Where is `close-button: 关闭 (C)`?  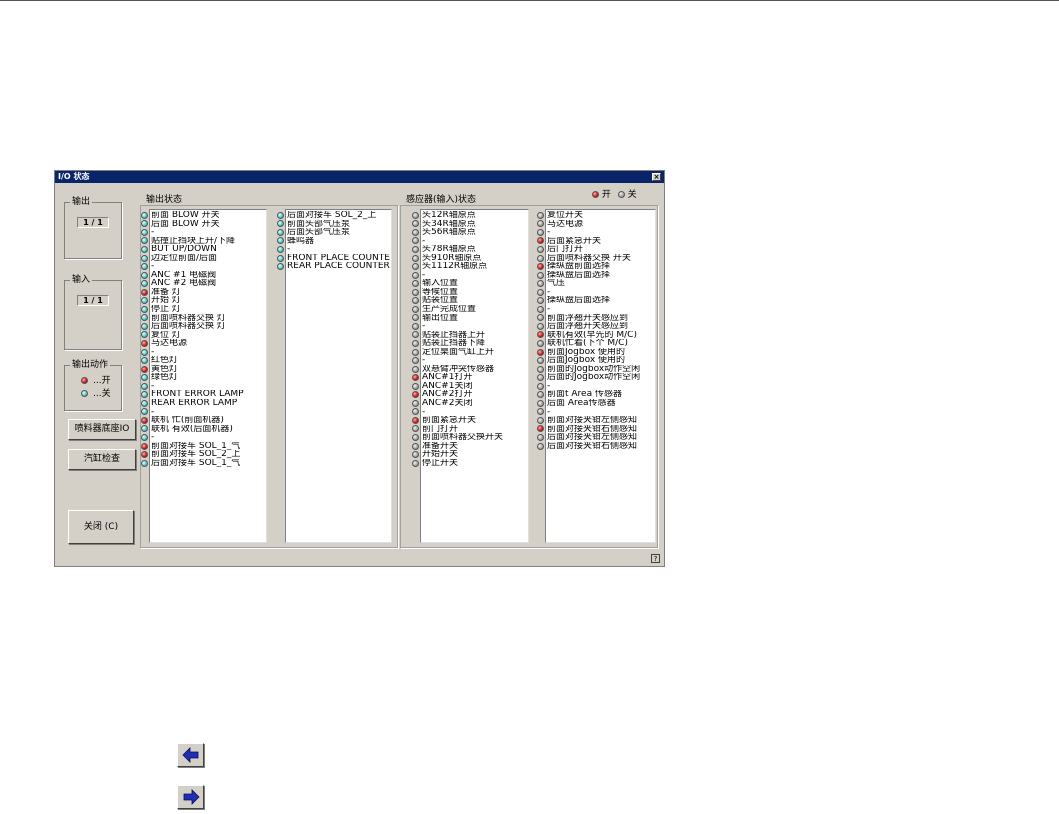 close-button: 关闭 (C) is located at coordinates (101, 527).